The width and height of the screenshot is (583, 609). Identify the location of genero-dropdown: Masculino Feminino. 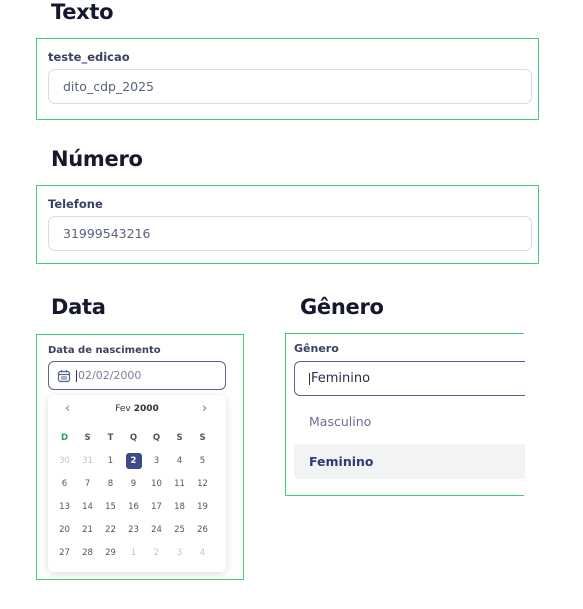
(409, 446).